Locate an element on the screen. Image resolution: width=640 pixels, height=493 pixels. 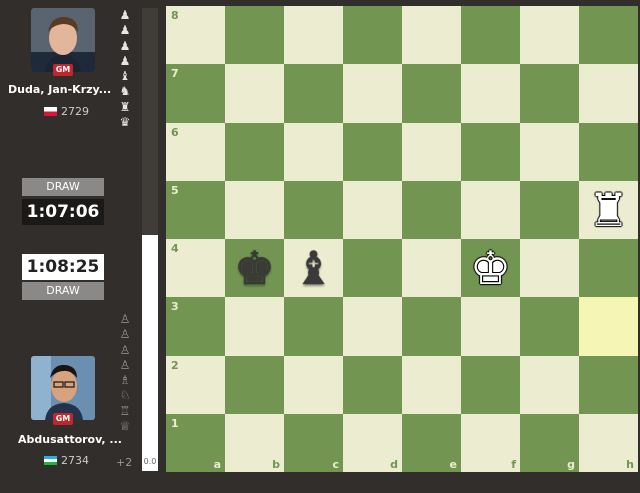
square-f7 is located at coordinates (490, 93).